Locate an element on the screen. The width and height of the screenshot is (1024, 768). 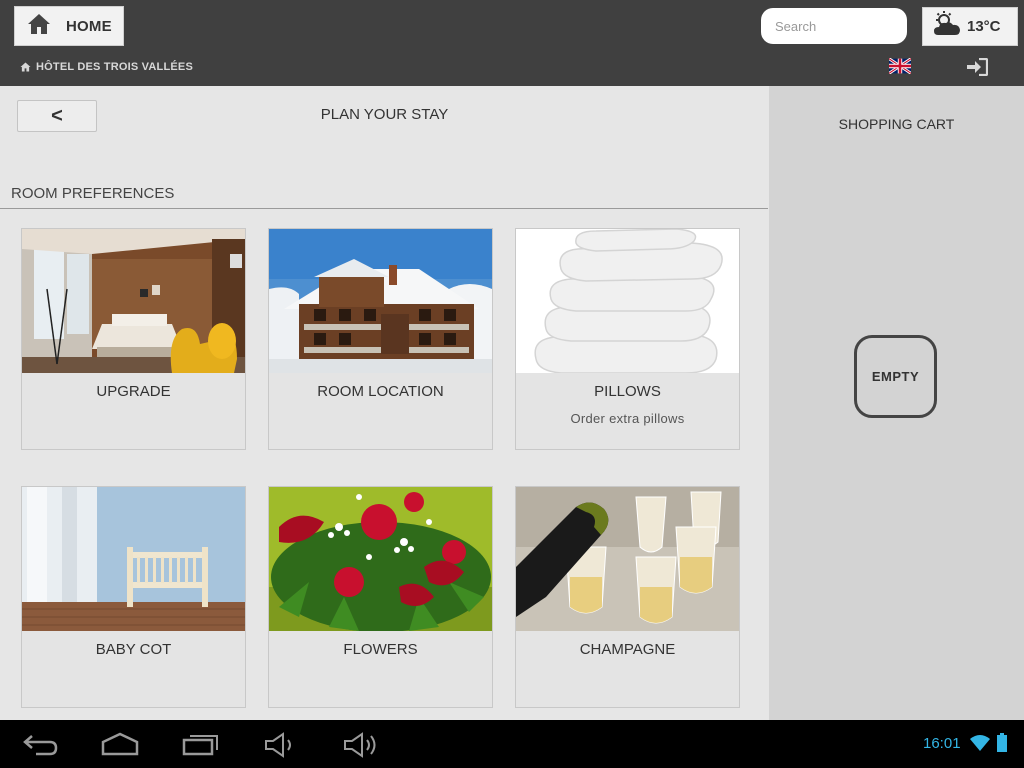
volume-down-icon is located at coordinates (280, 745).